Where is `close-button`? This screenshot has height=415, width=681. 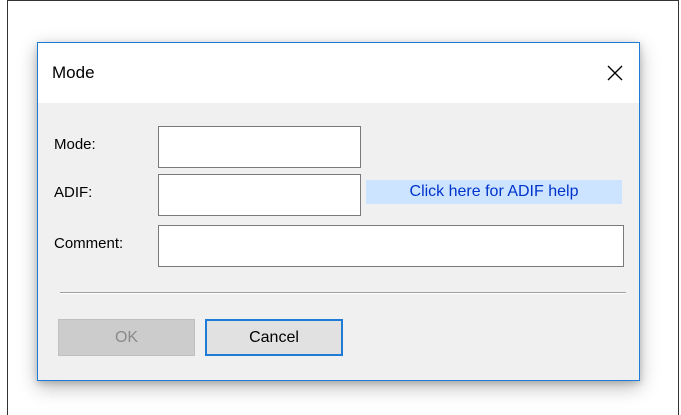
close-button is located at coordinates (615, 73).